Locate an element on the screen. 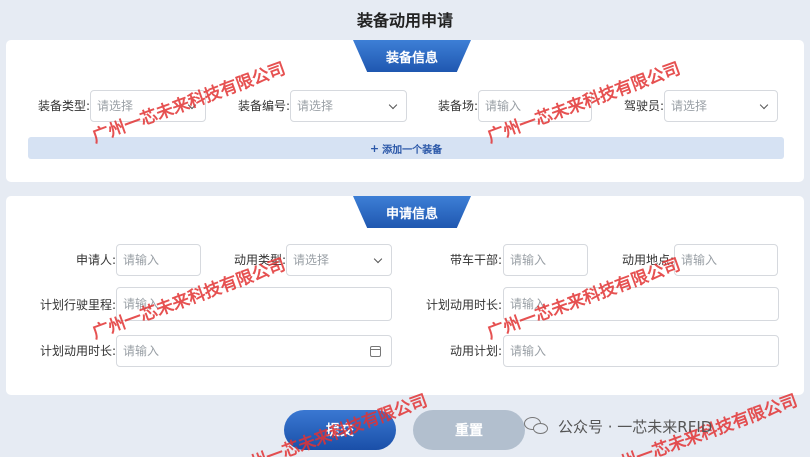 Image resolution: width=810 pixels, height=457 pixels. applicant-input: 请输入 is located at coordinates (158, 260).